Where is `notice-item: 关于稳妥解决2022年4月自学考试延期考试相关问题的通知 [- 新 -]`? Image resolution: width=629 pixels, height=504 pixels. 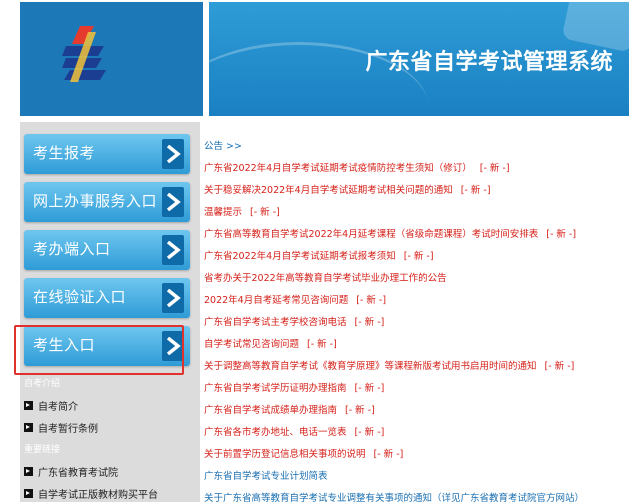
notice-item: 关于稳妥解决2022年4月自学考试延期考试相关问题的通知 [- 新 -] is located at coordinates (347, 189).